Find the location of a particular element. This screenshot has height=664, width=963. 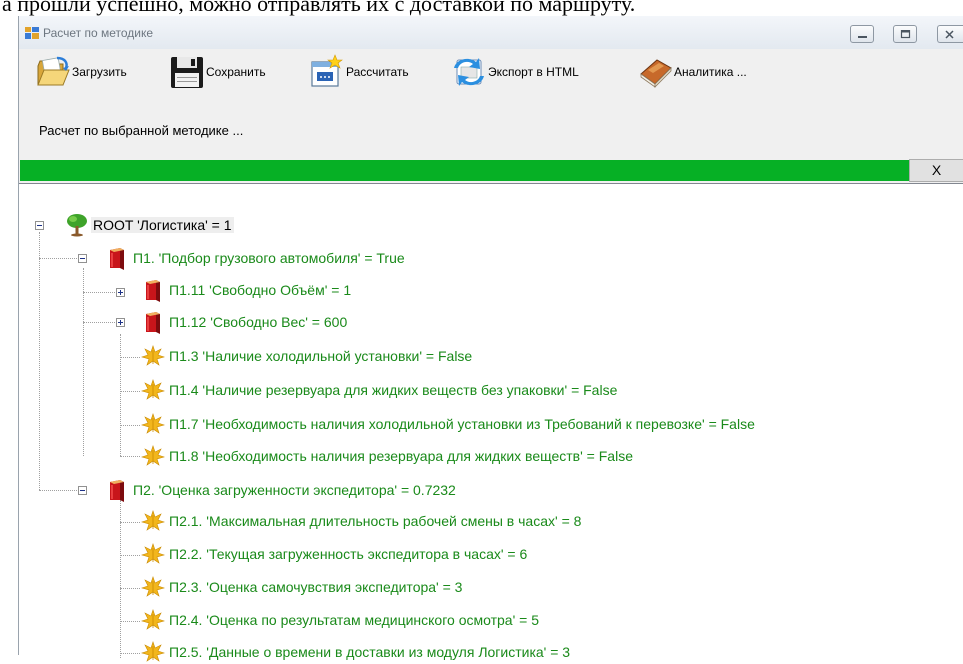

tree-node-p1-11: П1.11 'Свободно Объём' = 1 is located at coordinates (246, 291).